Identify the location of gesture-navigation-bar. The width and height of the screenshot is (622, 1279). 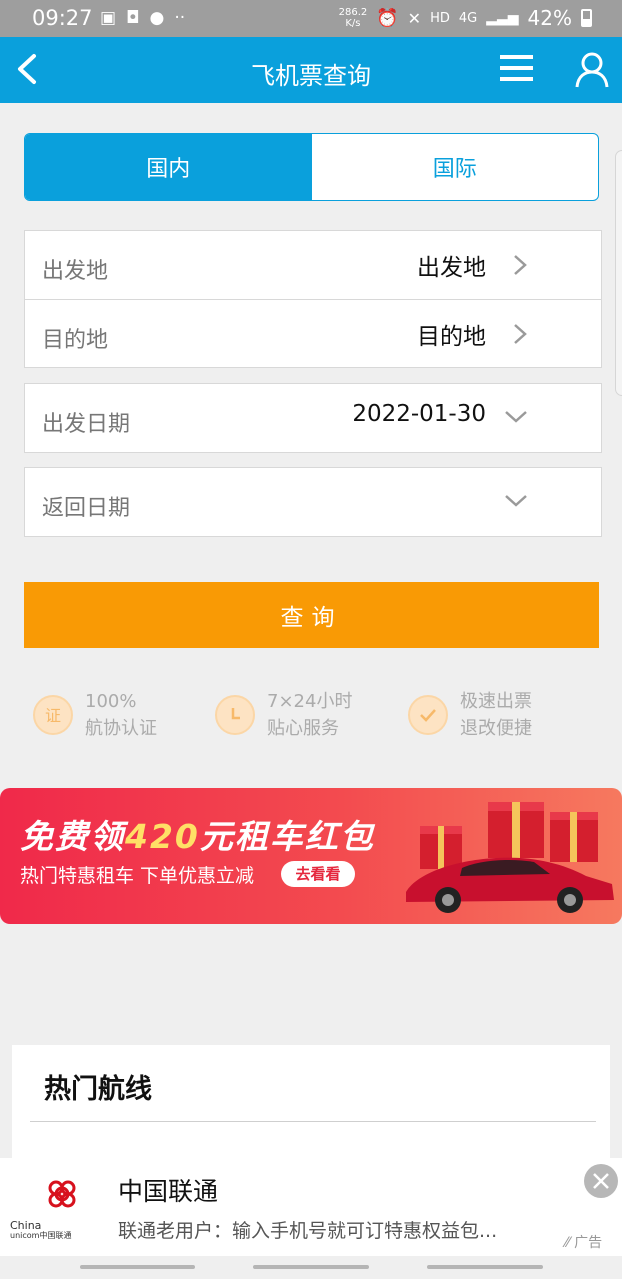
(311, 1267).